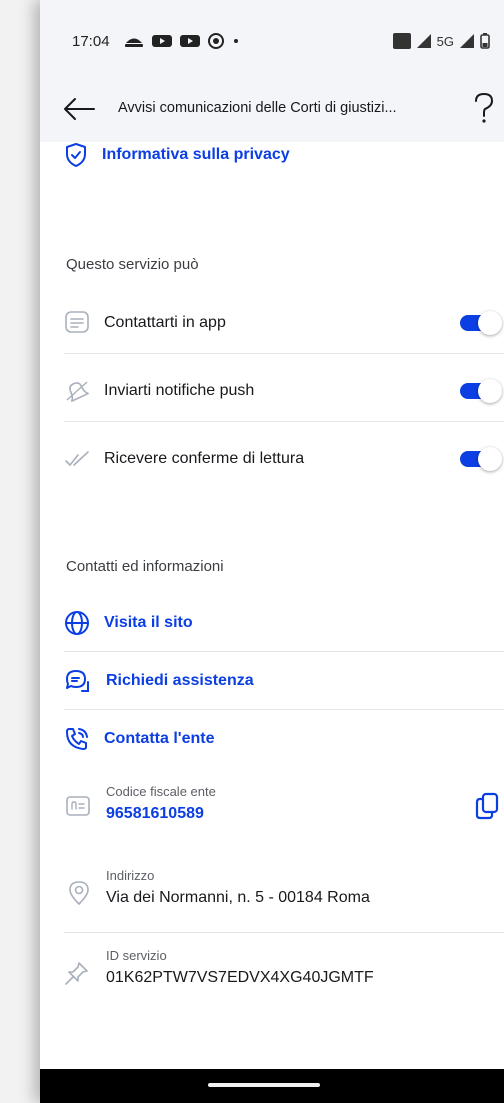 This screenshot has height=1103, width=504. I want to click on visit-site-link: Visita il sito, so click(128, 623).